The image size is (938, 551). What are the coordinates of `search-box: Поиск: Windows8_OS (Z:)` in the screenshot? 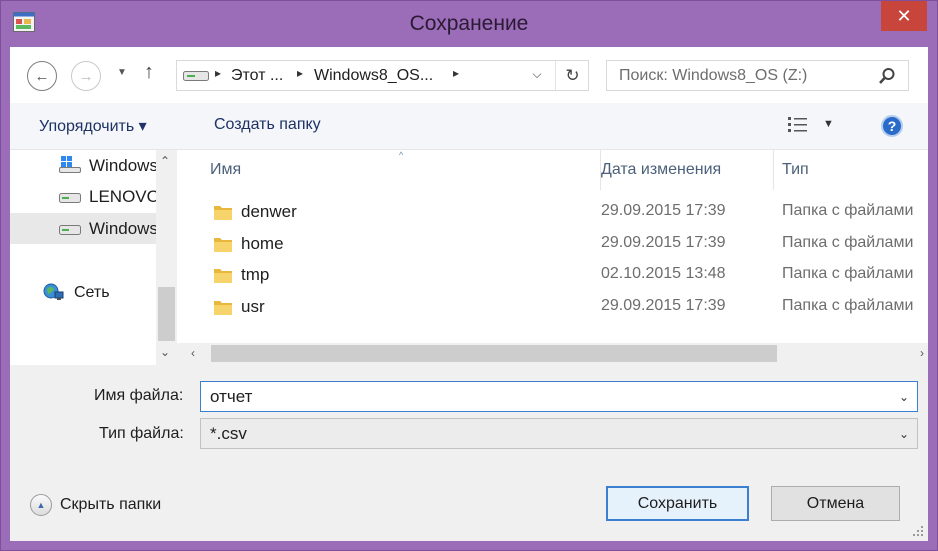 It's located at (757, 75).